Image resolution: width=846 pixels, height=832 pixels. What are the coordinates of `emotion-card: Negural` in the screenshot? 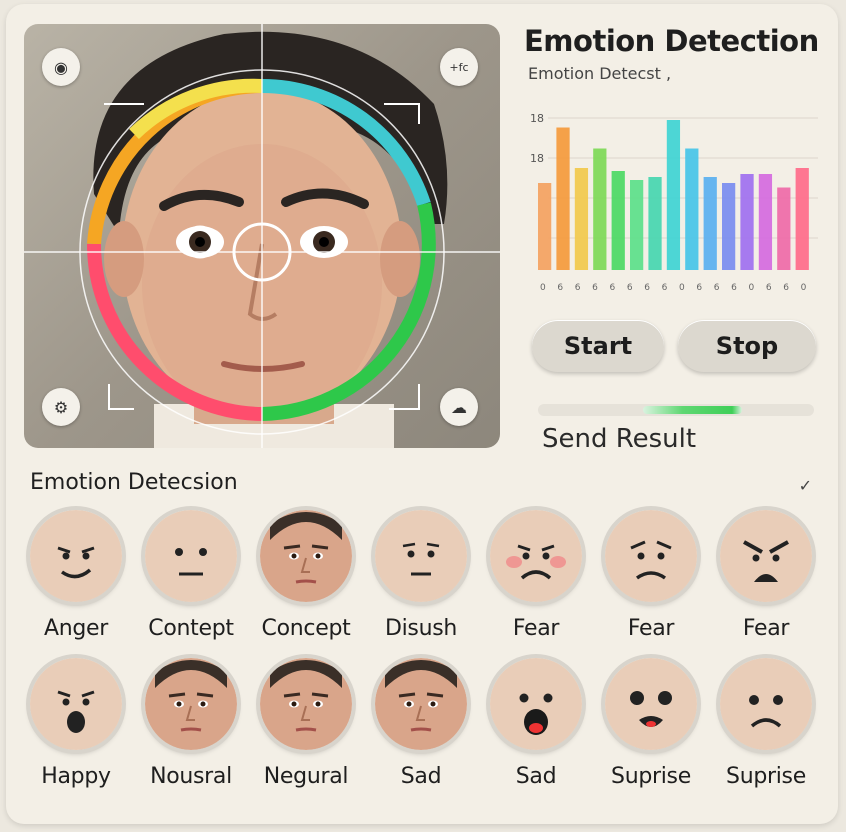 It's located at (306, 723).